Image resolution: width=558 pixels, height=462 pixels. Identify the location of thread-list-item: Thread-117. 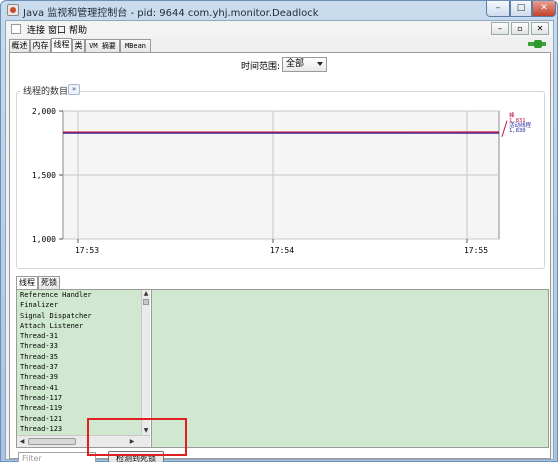
(79, 398).